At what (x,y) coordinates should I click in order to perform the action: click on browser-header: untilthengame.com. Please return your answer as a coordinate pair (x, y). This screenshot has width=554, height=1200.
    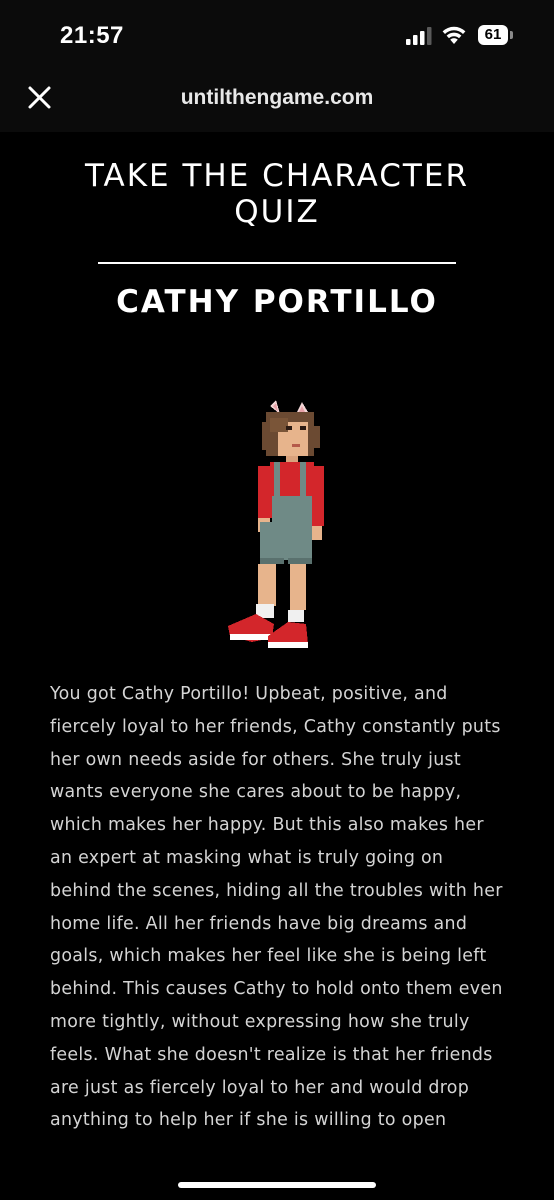
    Looking at the image, I should click on (277, 101).